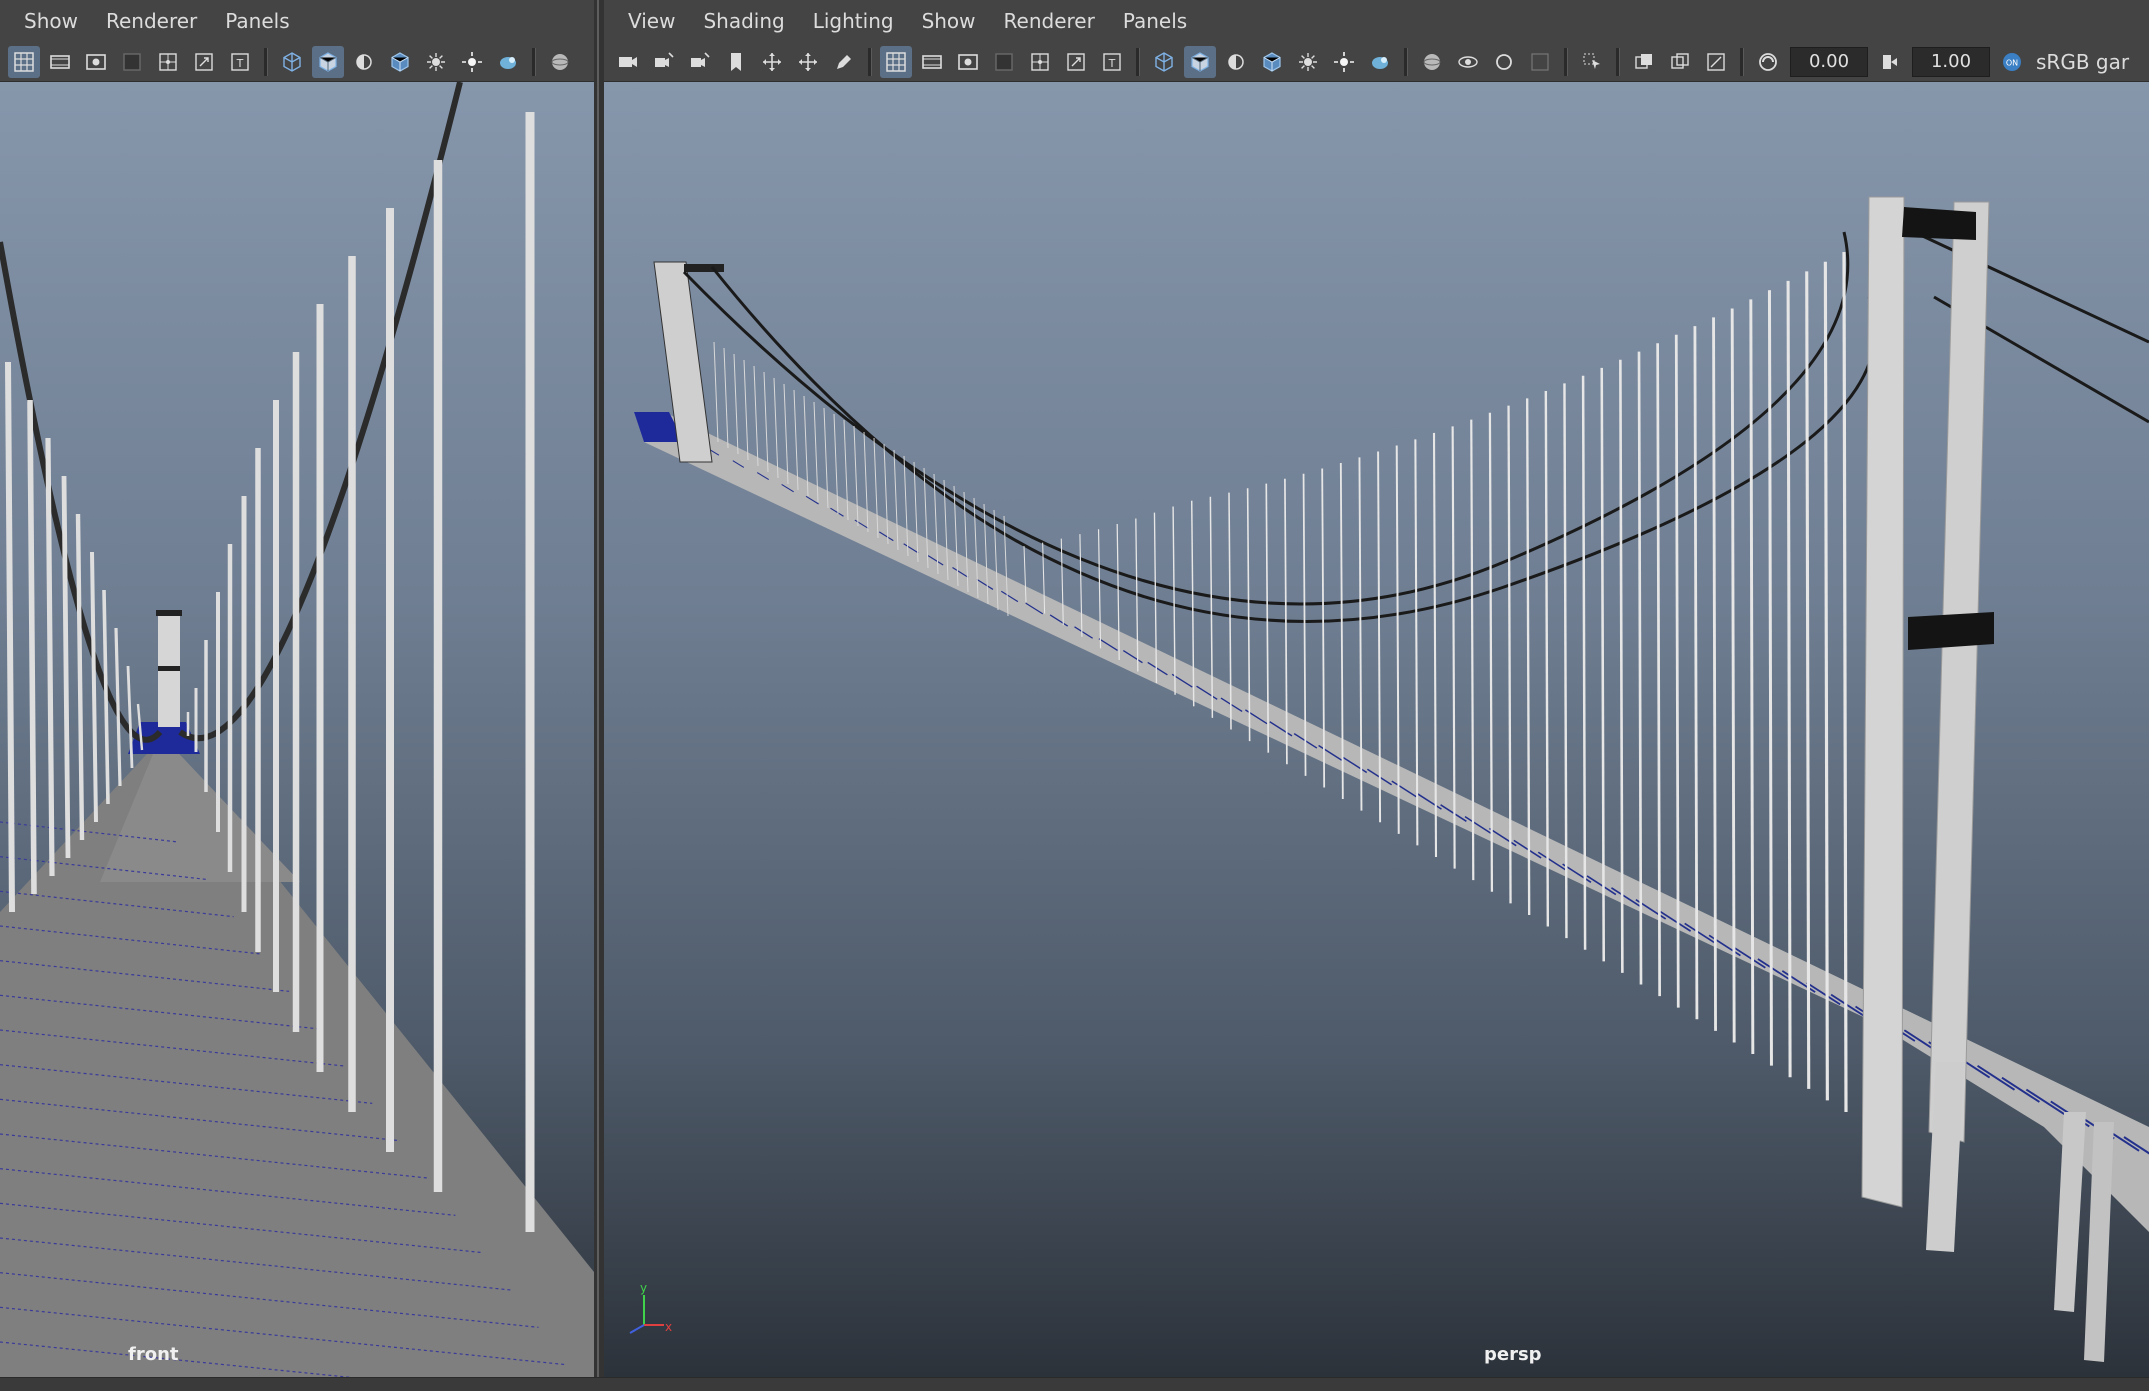 The image size is (2149, 1391). I want to click on exposure-icon, so click(1768, 62).